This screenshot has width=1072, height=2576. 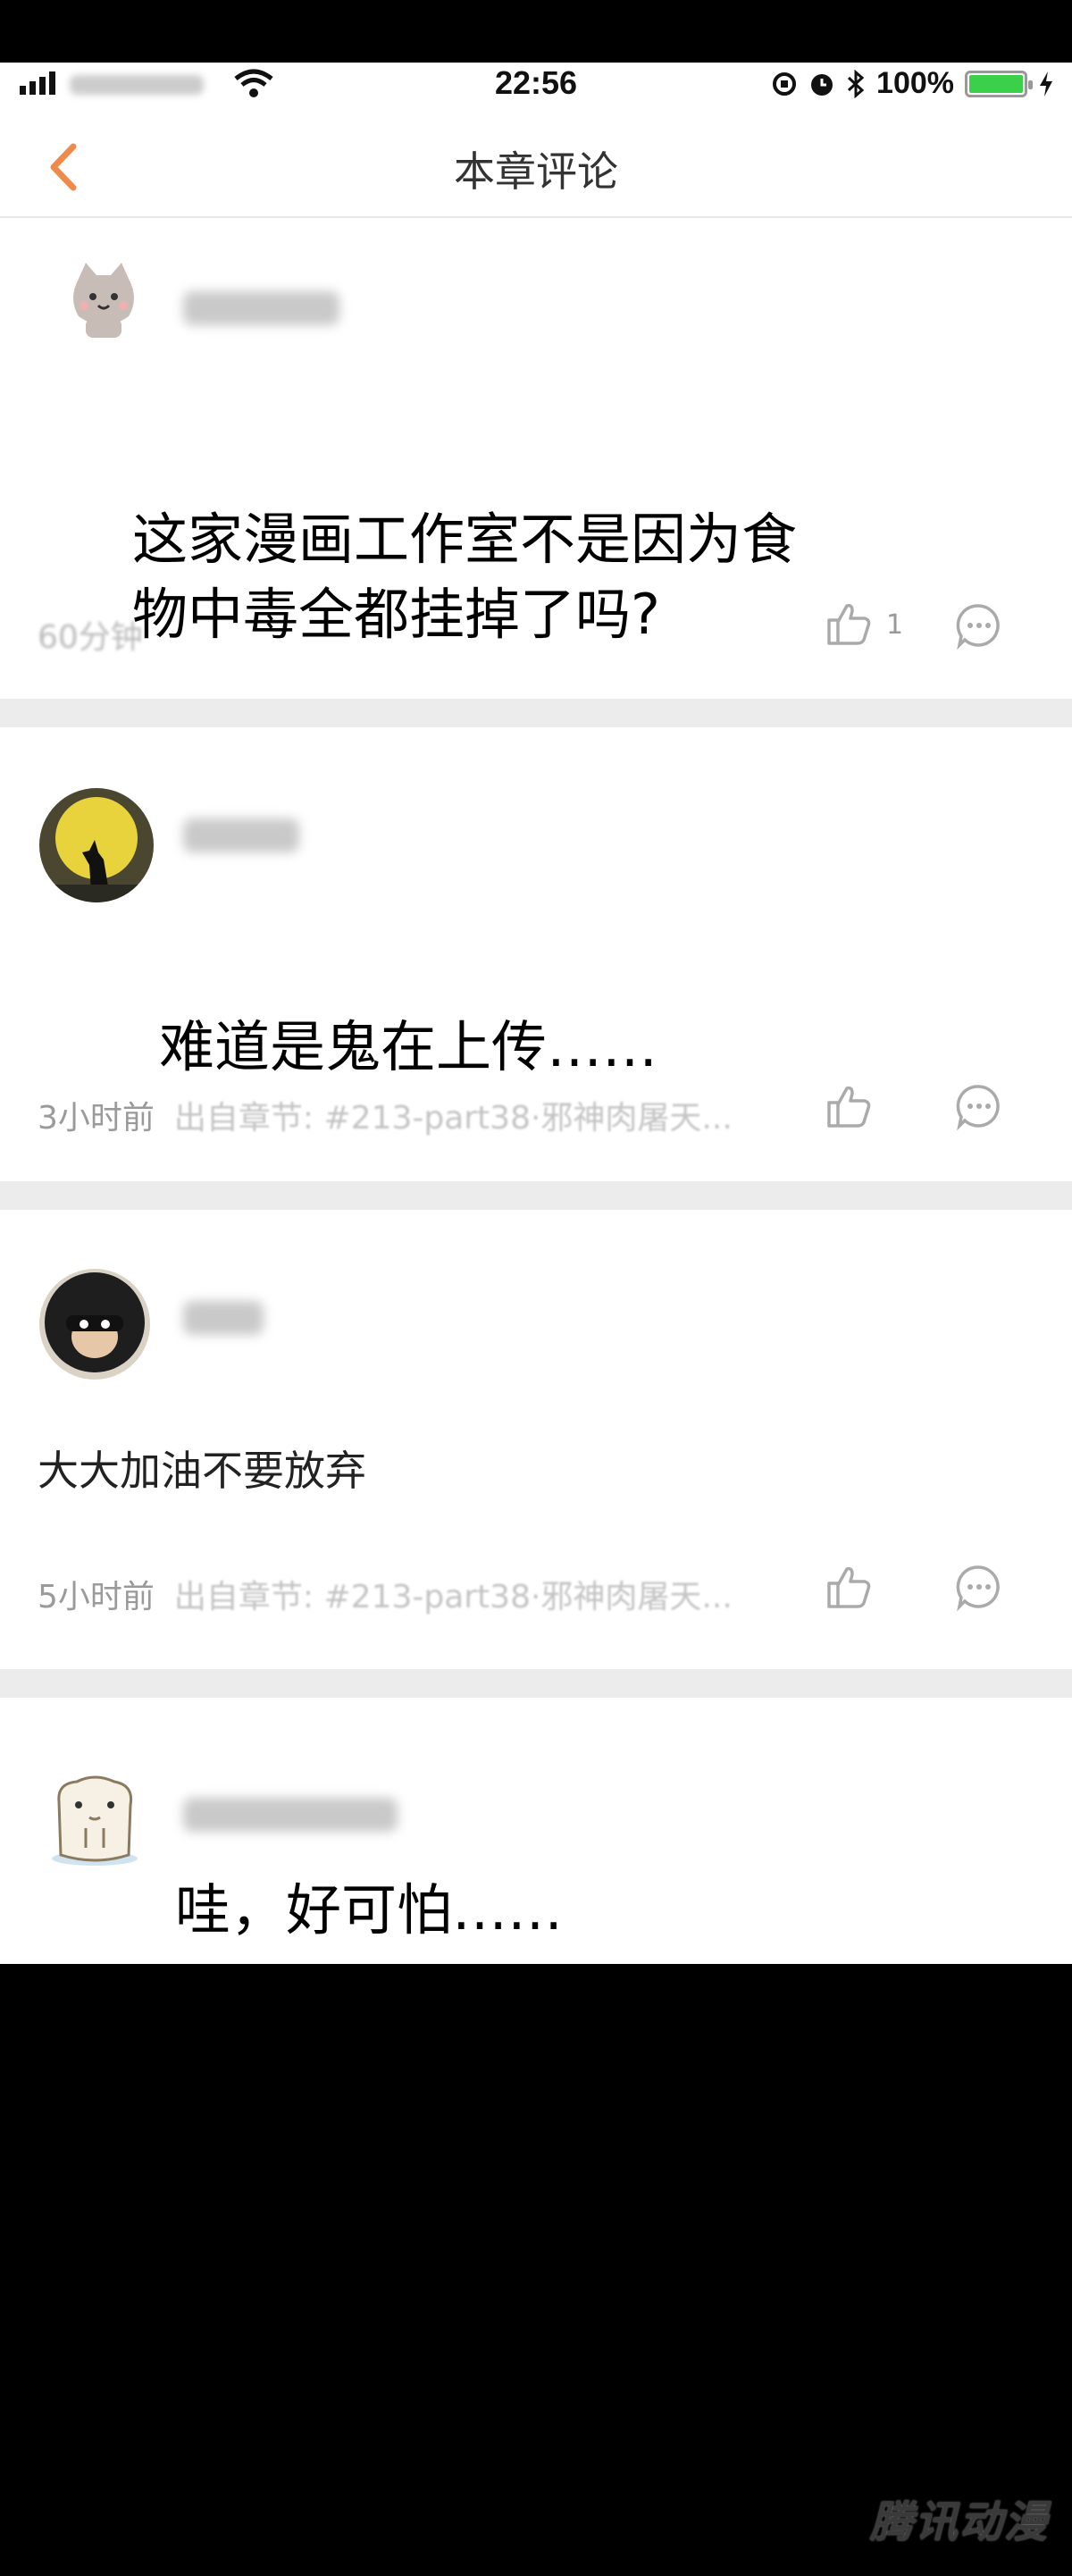 What do you see at coordinates (915, 83) in the screenshot?
I see `battery-percent: 100%` at bounding box center [915, 83].